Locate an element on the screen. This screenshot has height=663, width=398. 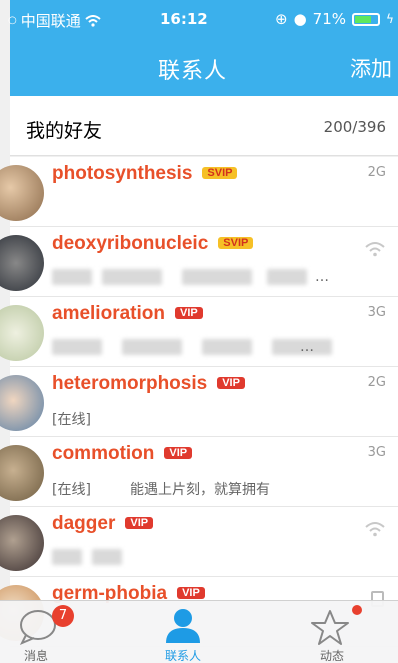
group-name: 我的好友 is located at coordinates (64, 131).